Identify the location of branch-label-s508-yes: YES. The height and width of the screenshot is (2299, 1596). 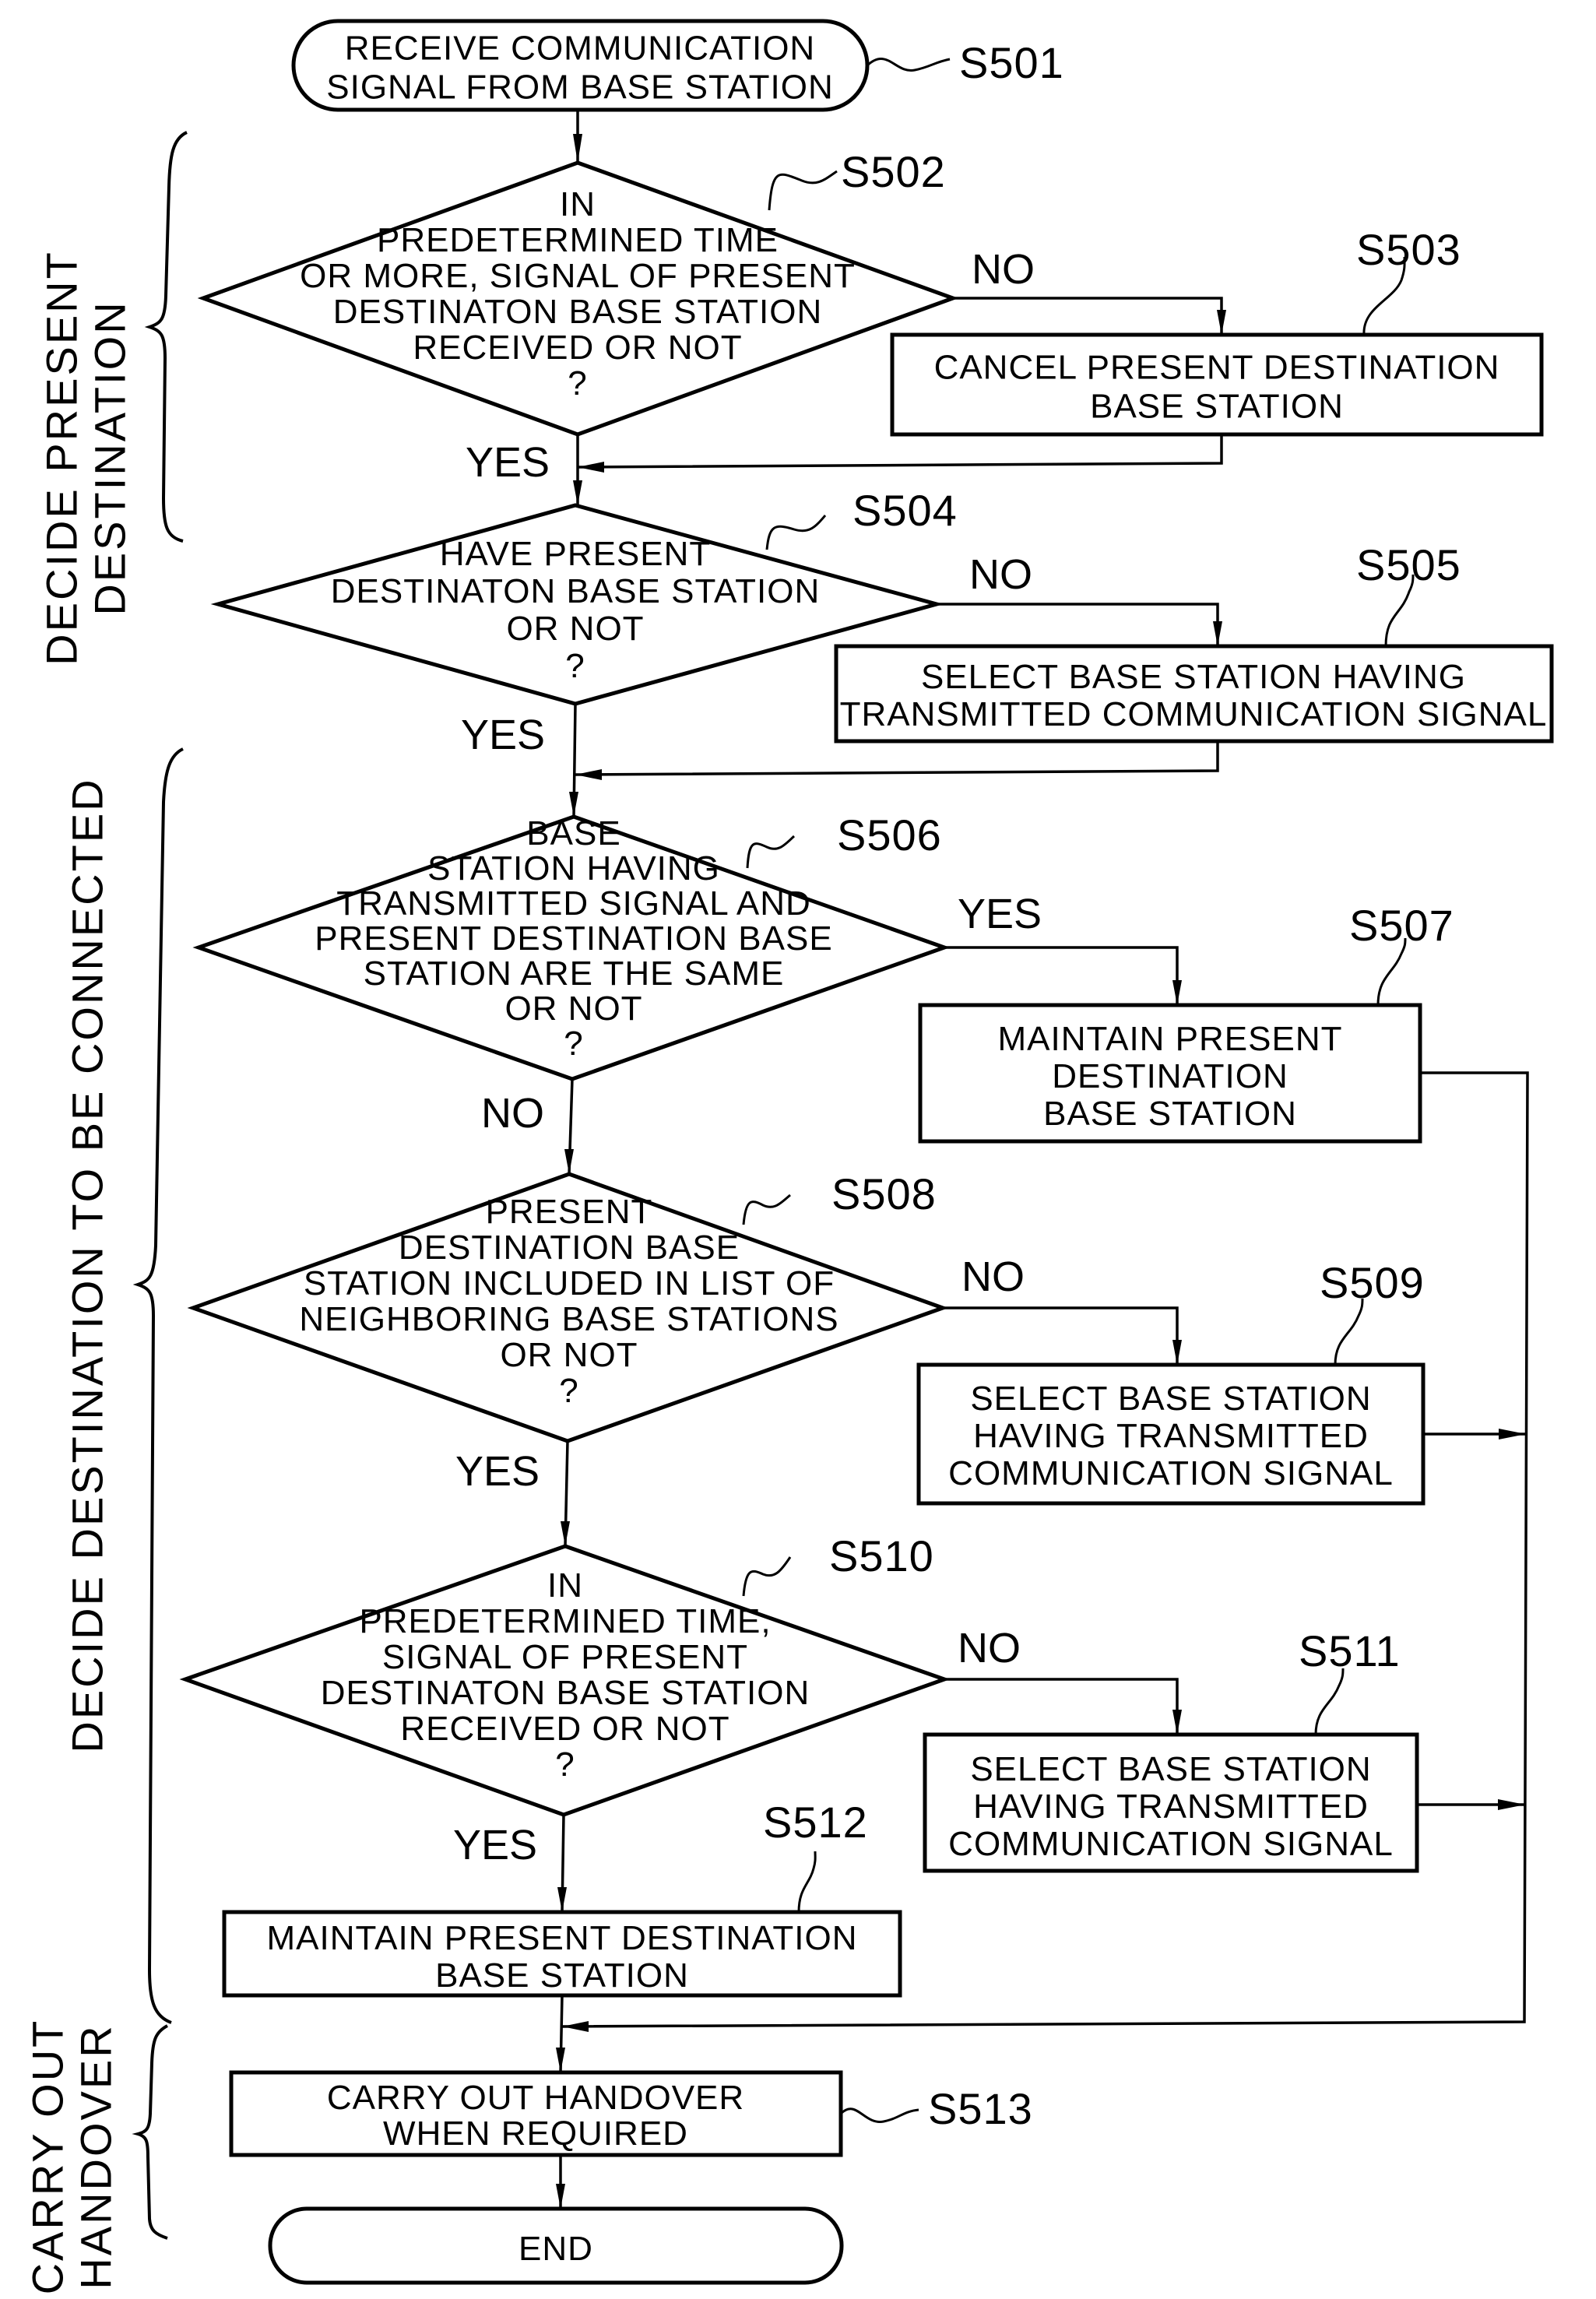
(497, 1471).